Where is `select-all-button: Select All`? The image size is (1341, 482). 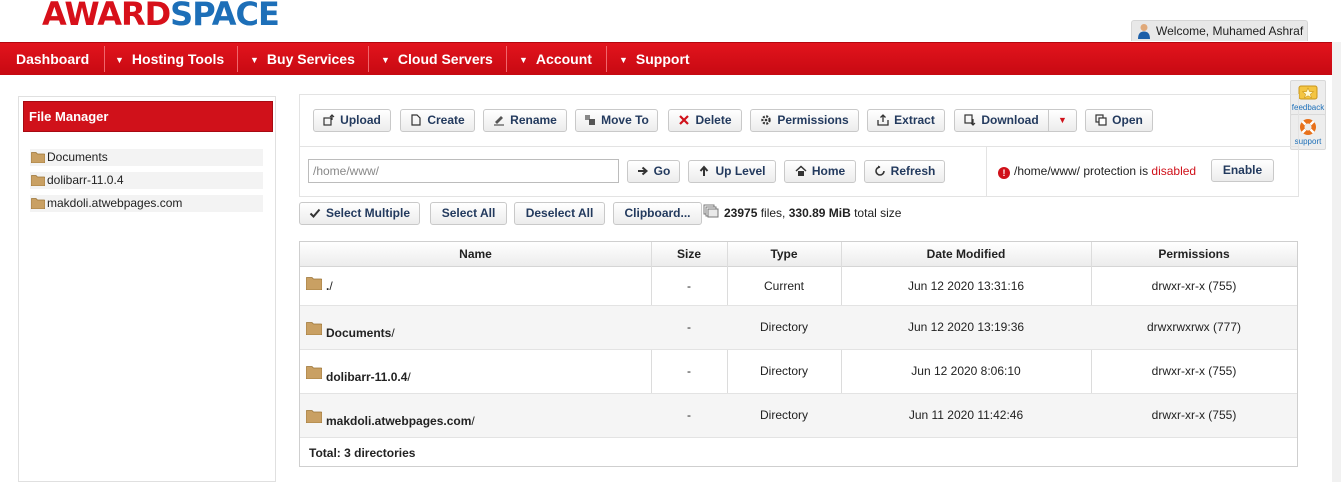 select-all-button: Select All is located at coordinates (468, 213).